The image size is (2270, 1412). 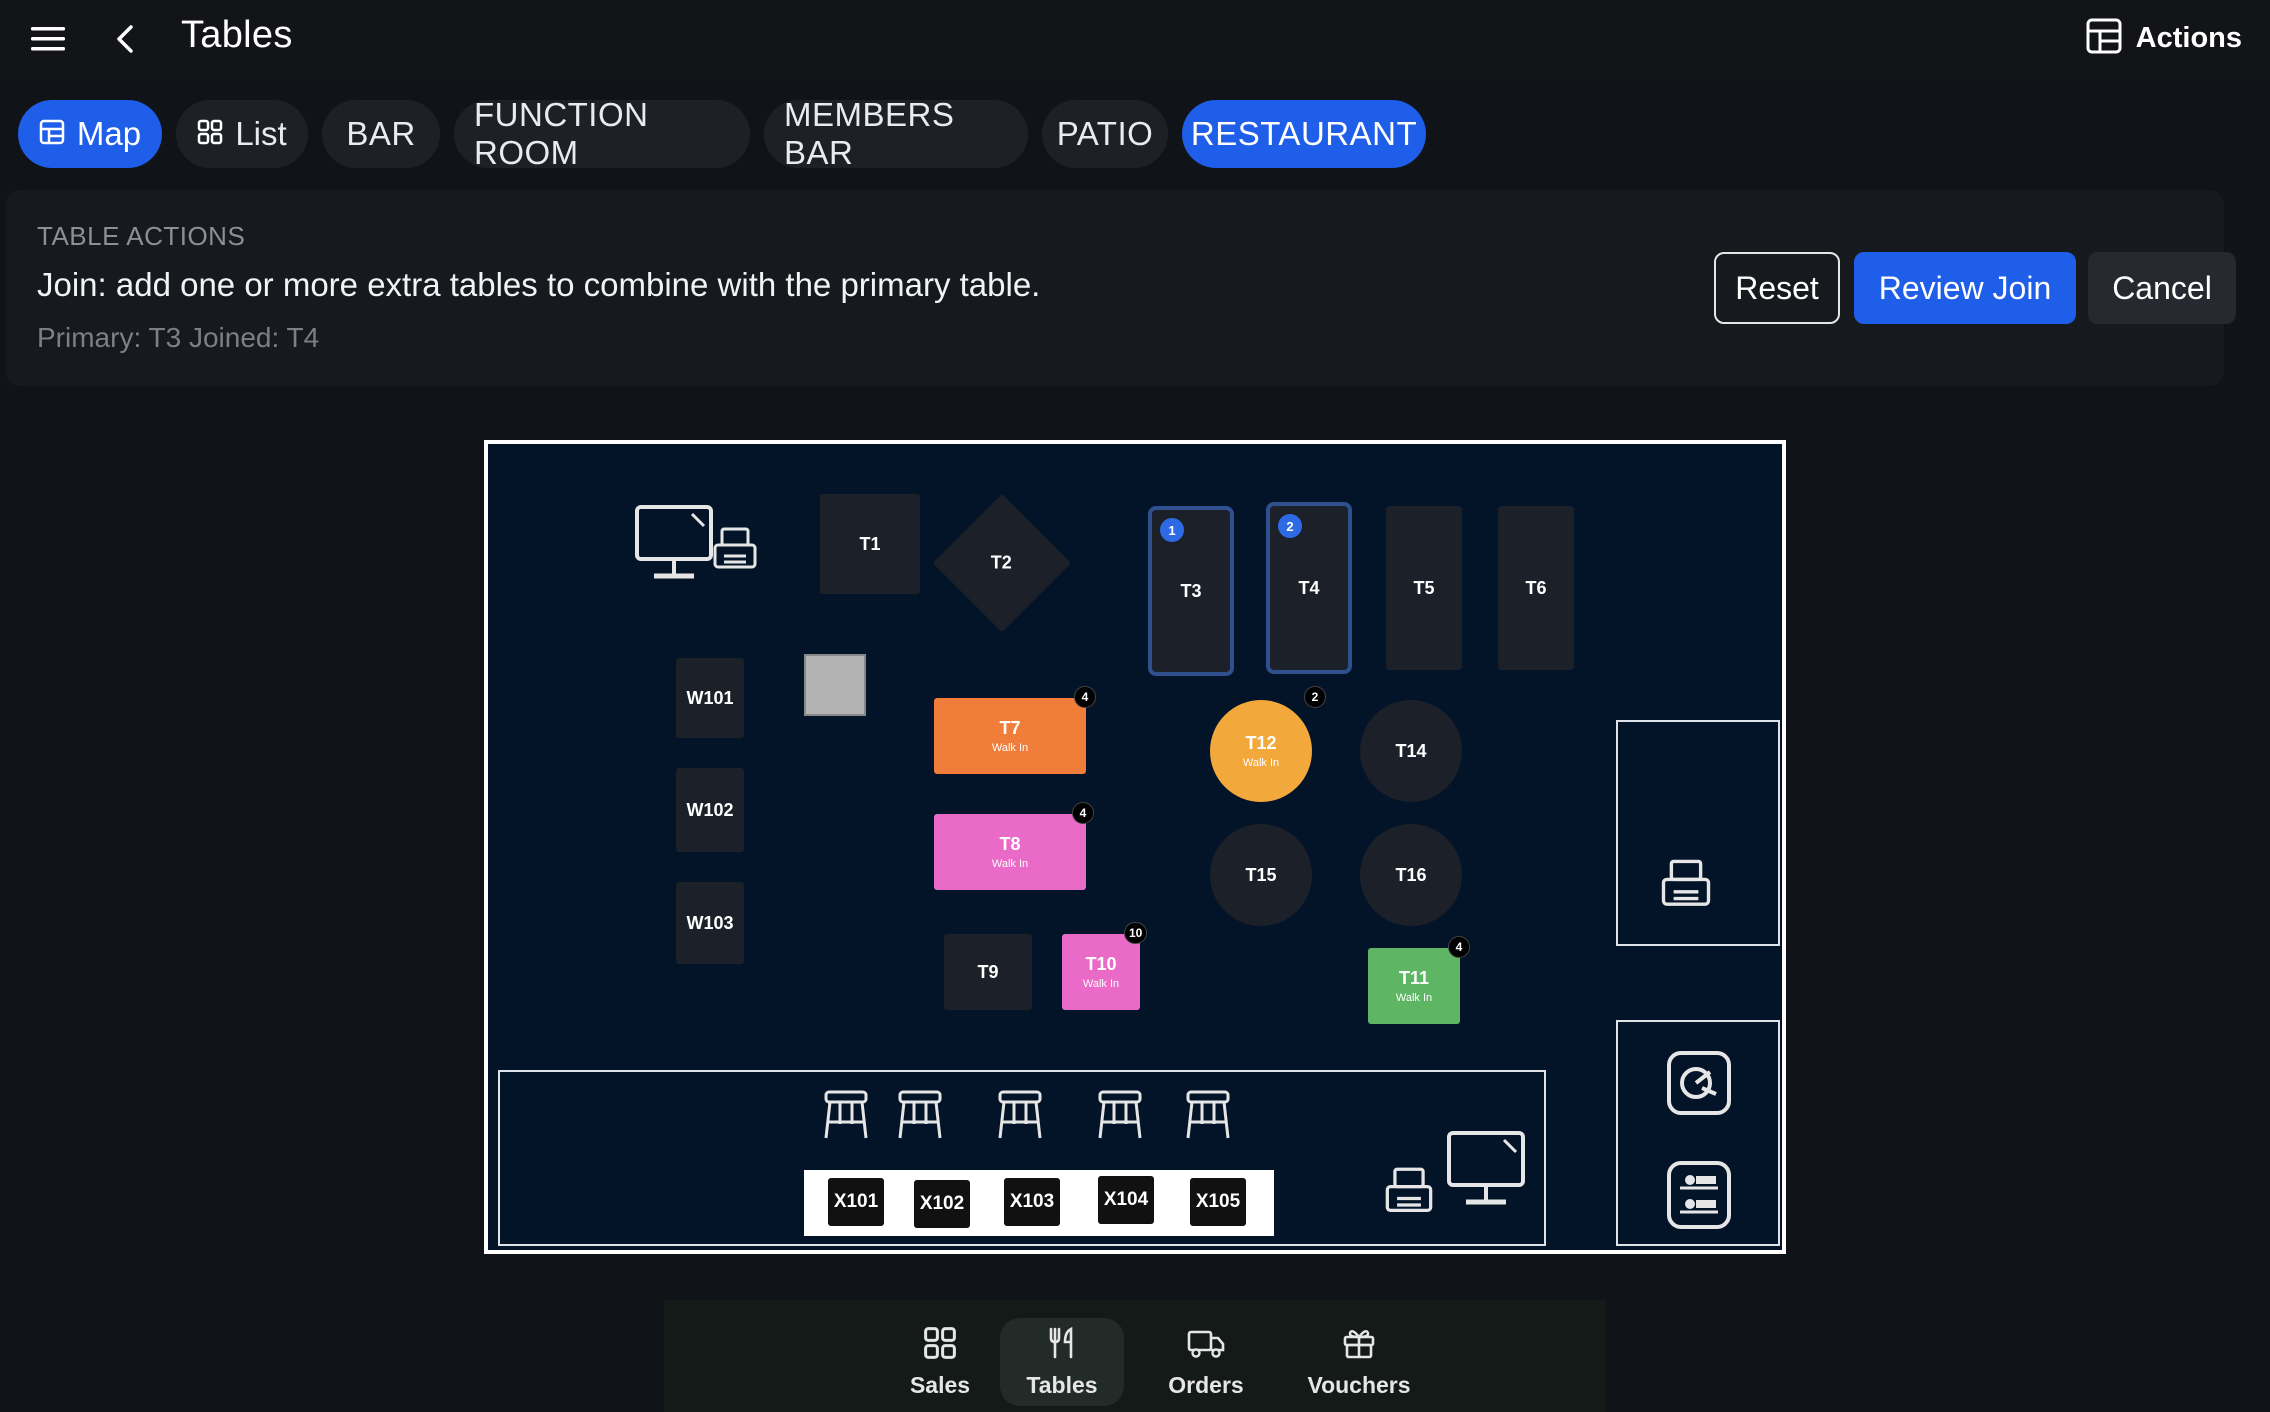 I want to click on nav-orders: Orders, so click(x=1206, y=1362).